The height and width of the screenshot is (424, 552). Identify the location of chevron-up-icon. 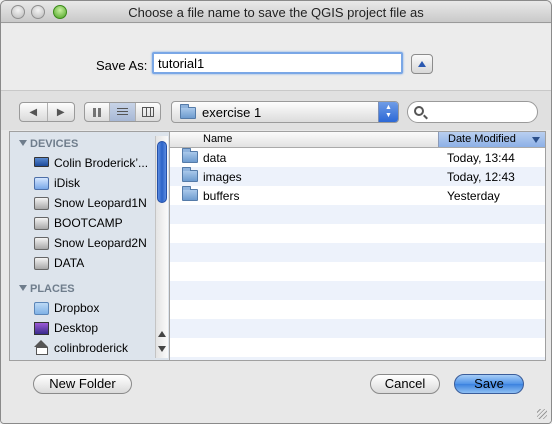
(422, 64).